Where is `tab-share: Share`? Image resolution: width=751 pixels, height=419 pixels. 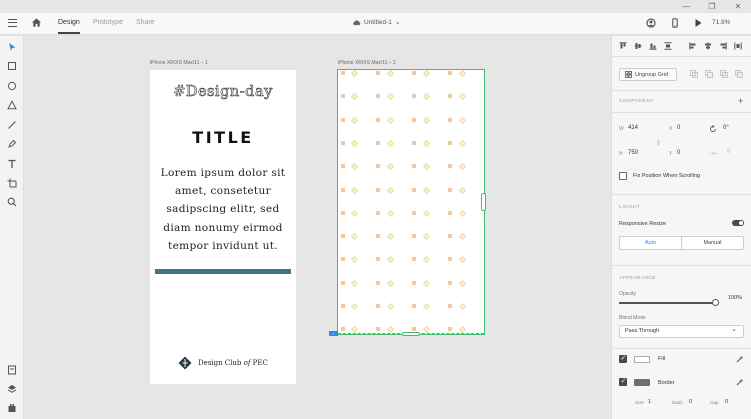 tab-share: Share is located at coordinates (145, 22).